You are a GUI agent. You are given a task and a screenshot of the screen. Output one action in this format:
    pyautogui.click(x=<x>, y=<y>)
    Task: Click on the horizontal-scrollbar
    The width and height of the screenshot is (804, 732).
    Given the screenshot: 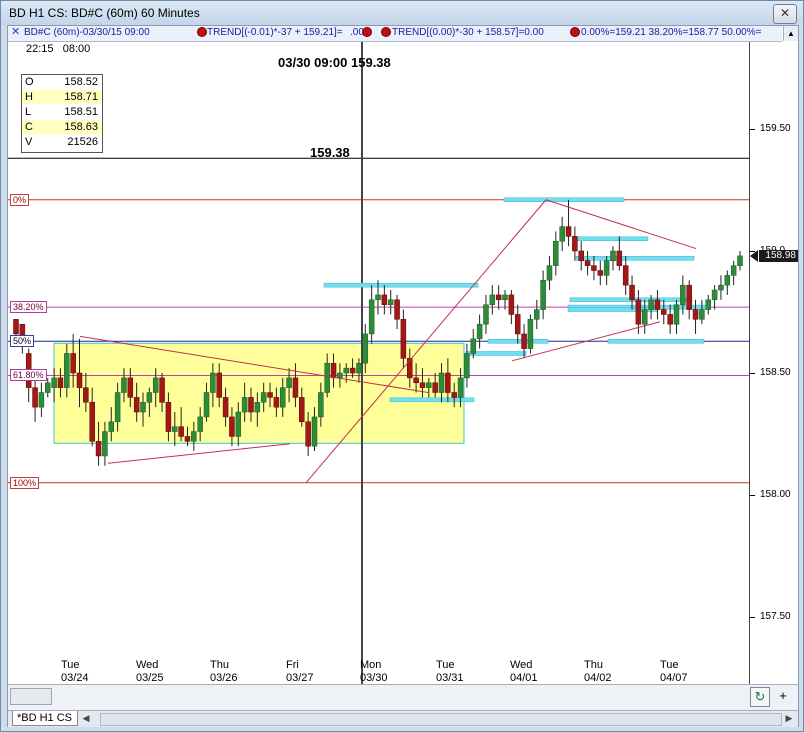 What is the action you would take?
    pyautogui.click(x=31, y=696)
    